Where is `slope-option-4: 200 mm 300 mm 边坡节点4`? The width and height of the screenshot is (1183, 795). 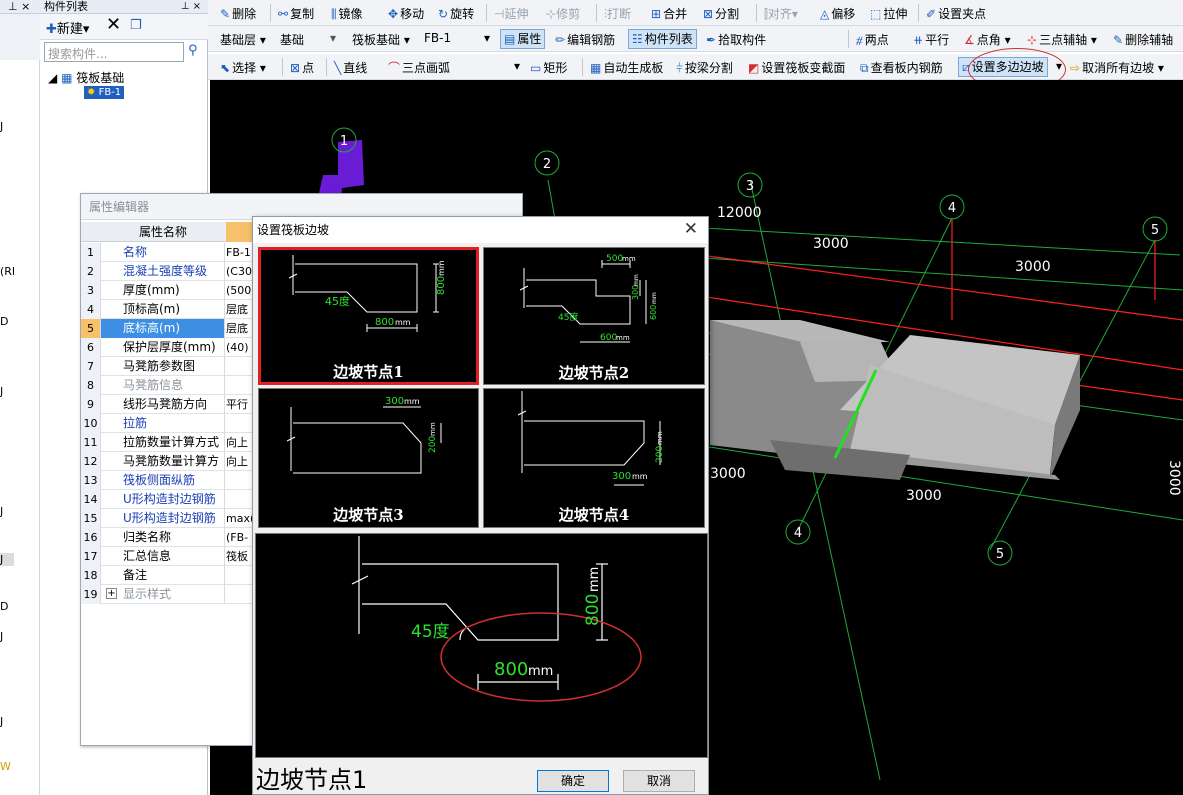
slope-option-4: 200 mm 300 mm 边坡节点4 is located at coordinates (594, 458).